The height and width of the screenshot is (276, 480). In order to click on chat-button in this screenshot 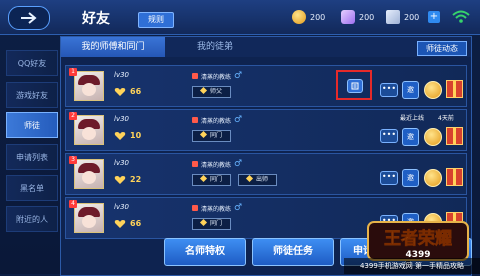, I will do `click(355, 86)`.